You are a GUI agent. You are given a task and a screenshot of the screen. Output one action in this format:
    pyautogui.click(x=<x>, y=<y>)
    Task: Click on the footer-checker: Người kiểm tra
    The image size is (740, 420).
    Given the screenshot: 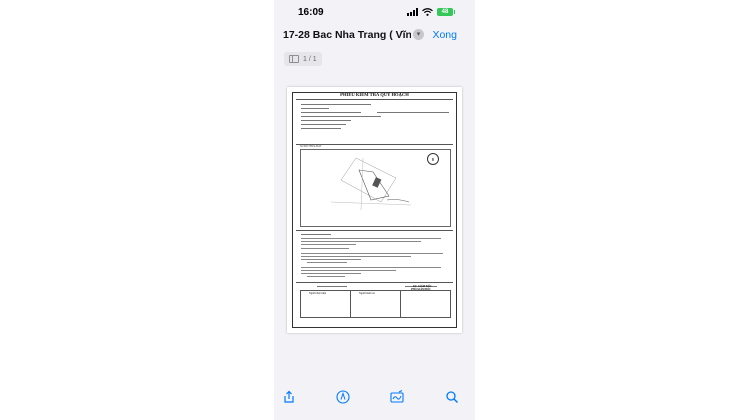 What is the action you would take?
    pyautogui.click(x=367, y=293)
    